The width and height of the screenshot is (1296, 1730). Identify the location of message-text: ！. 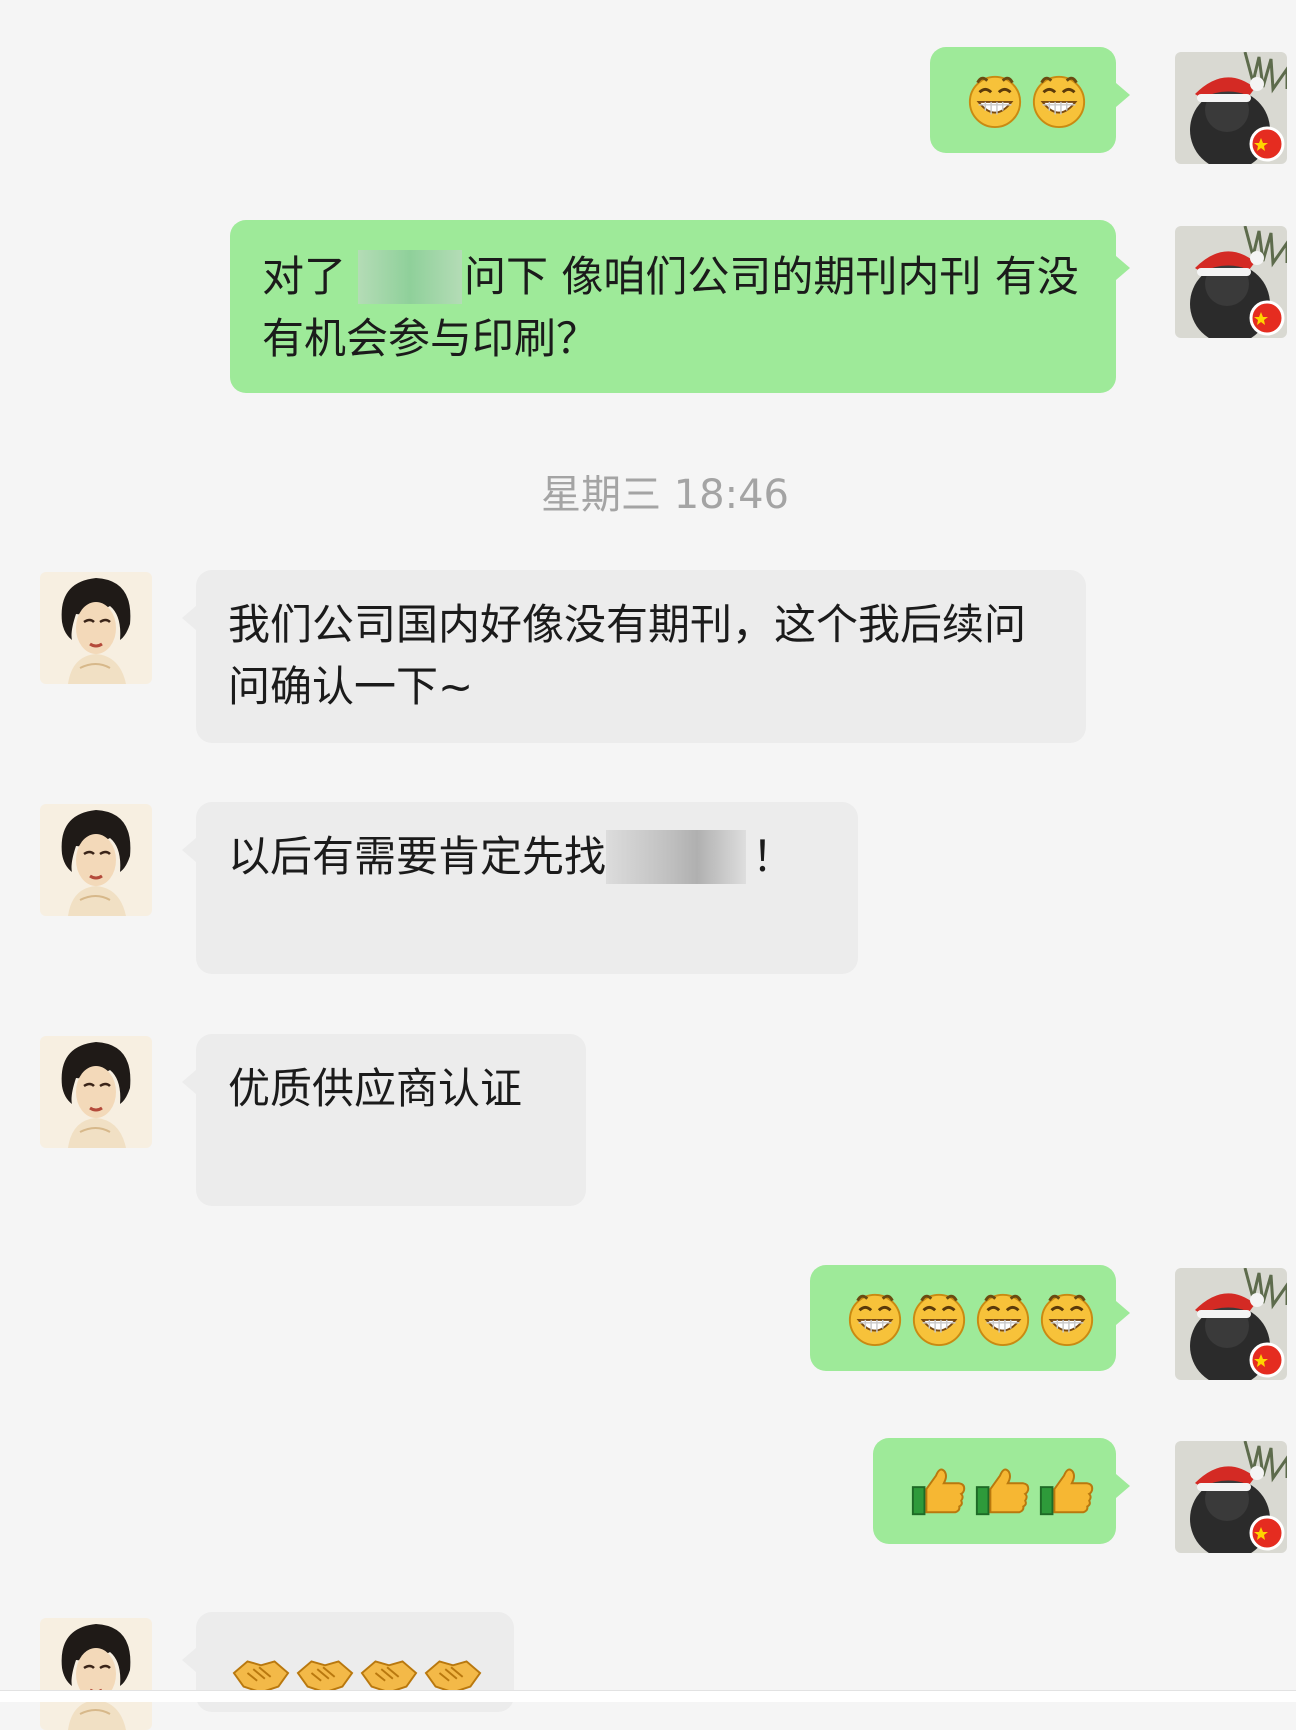
(773, 856).